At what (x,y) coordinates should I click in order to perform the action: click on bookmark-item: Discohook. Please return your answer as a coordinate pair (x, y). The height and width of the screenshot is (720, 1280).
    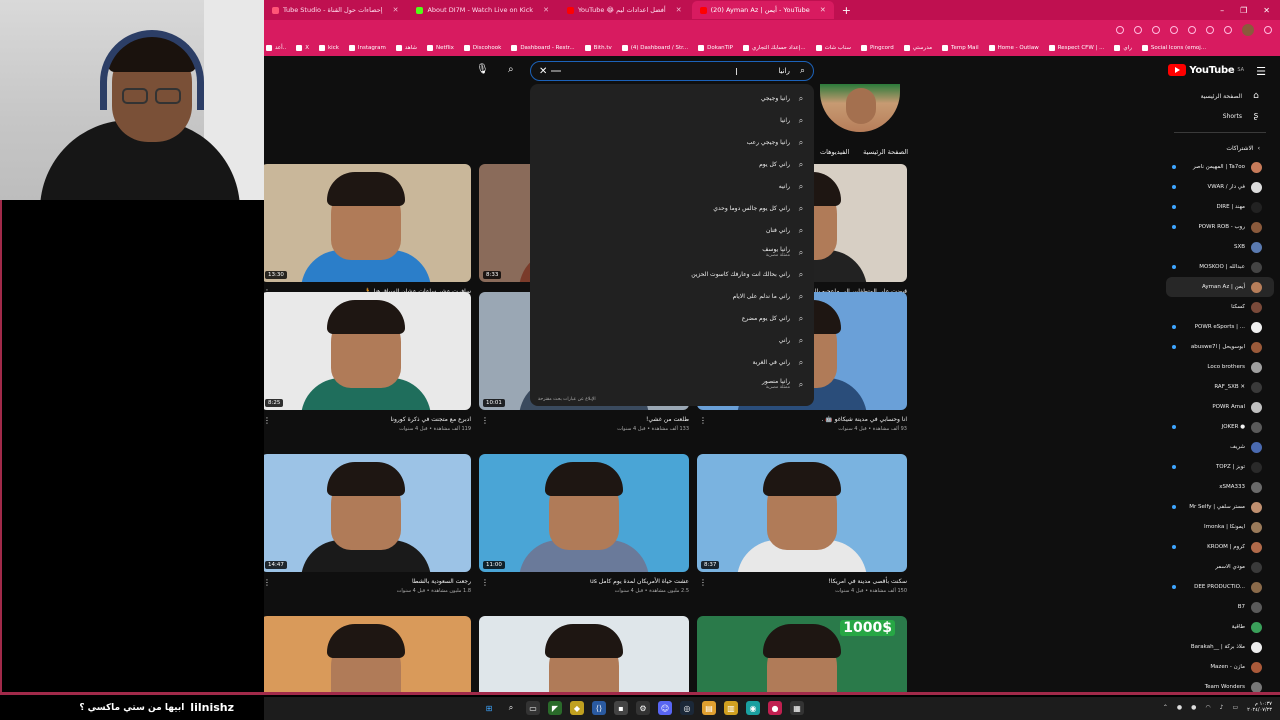
    Looking at the image, I should click on (482, 48).